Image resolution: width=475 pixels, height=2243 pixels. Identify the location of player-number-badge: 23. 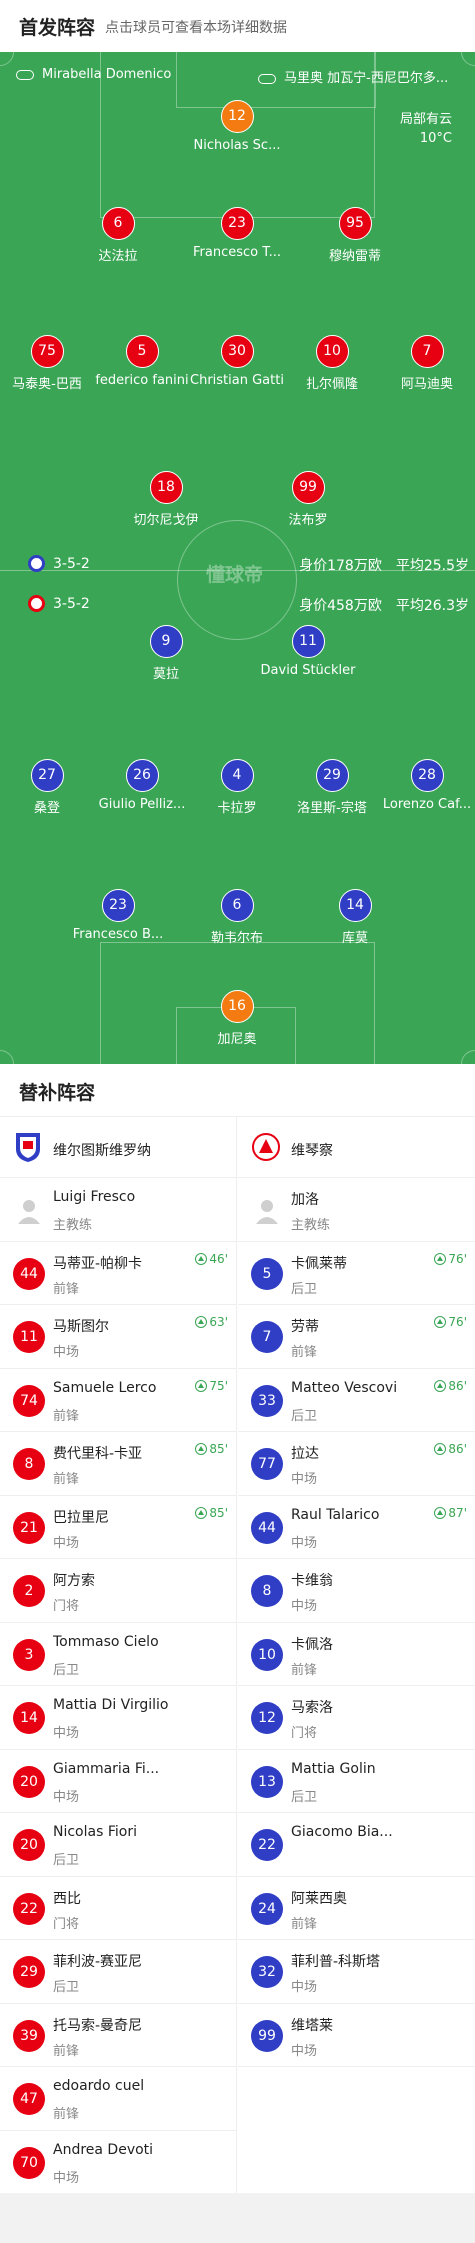
(118, 905).